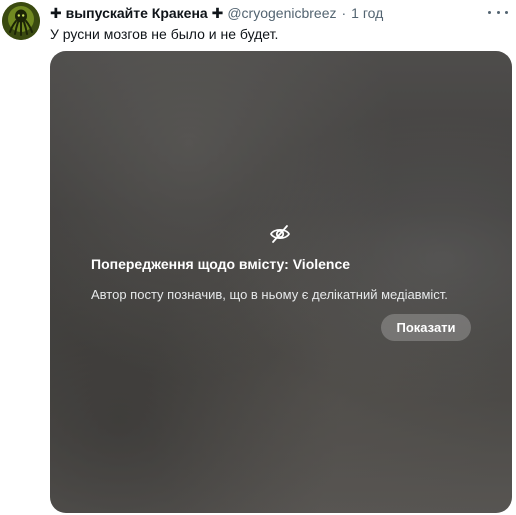  Describe the element at coordinates (164, 34) in the screenshot. I see `tweet-text: У русни мозгов не было и не будет.` at that location.